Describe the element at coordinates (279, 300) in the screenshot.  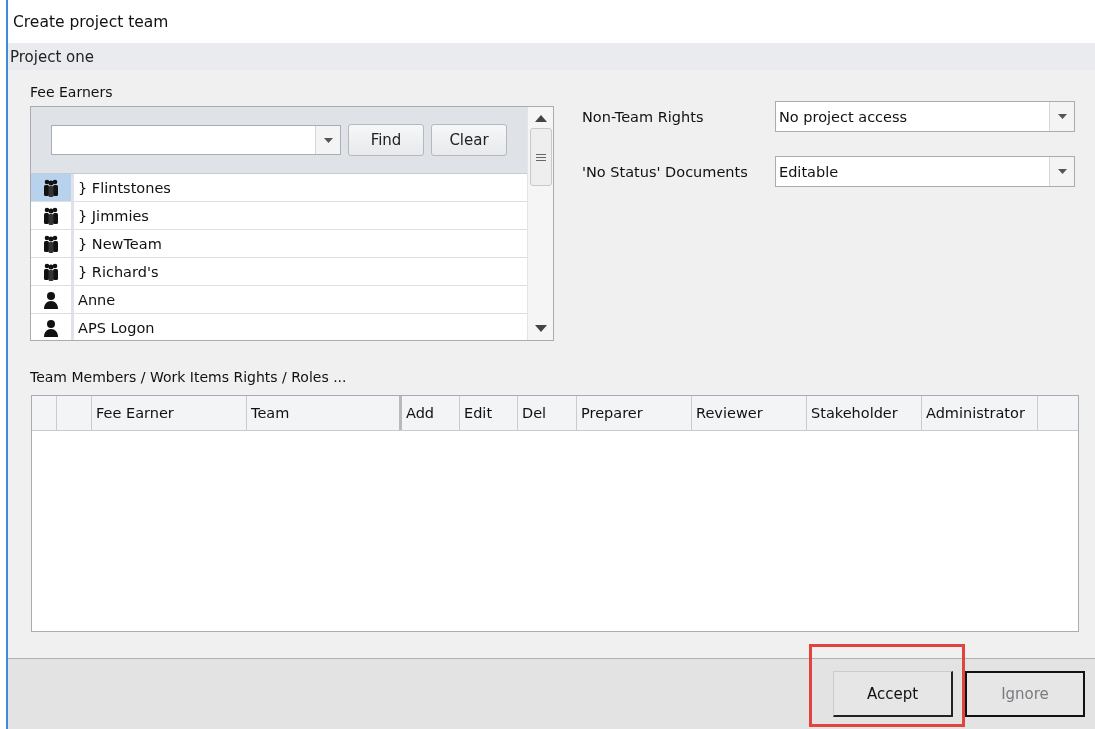
I see `list-row: Anne` at that location.